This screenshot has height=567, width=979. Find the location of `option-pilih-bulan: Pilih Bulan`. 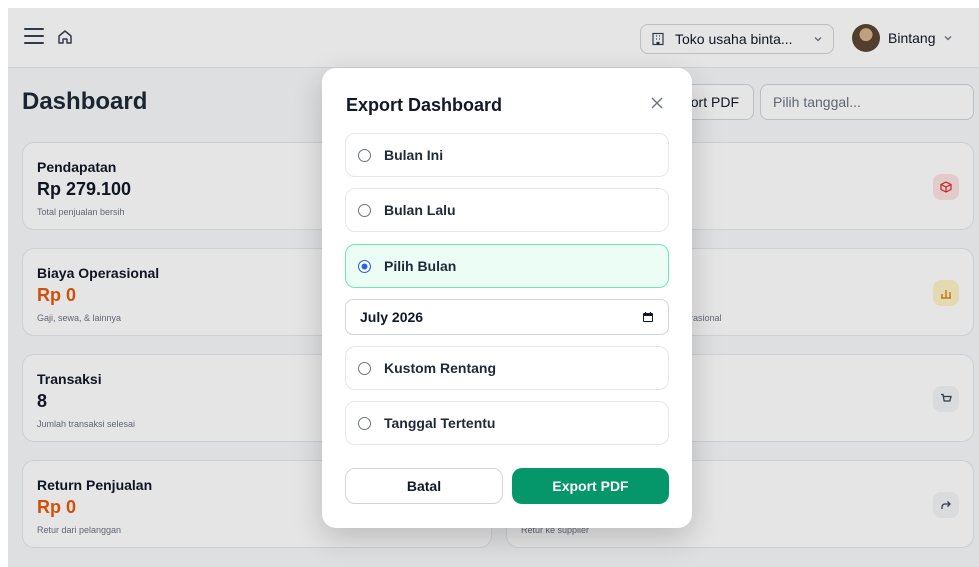

option-pilih-bulan: Pilih Bulan is located at coordinates (507, 266).